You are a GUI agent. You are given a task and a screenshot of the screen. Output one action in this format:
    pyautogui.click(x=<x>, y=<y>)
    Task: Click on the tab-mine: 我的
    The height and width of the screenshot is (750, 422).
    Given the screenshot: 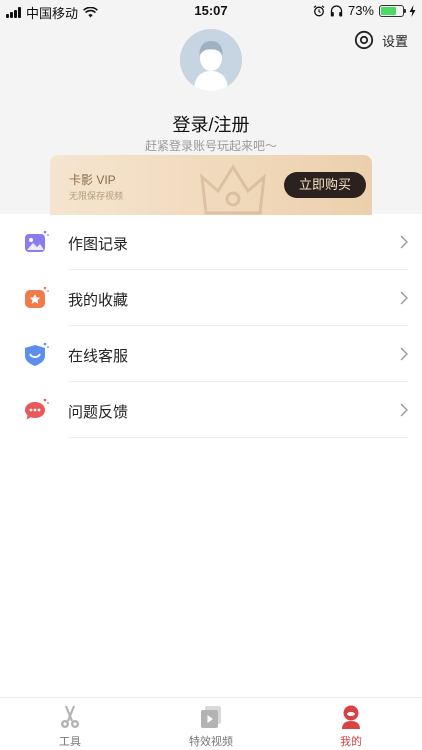 What is the action you would take?
    pyautogui.click(x=351, y=726)
    